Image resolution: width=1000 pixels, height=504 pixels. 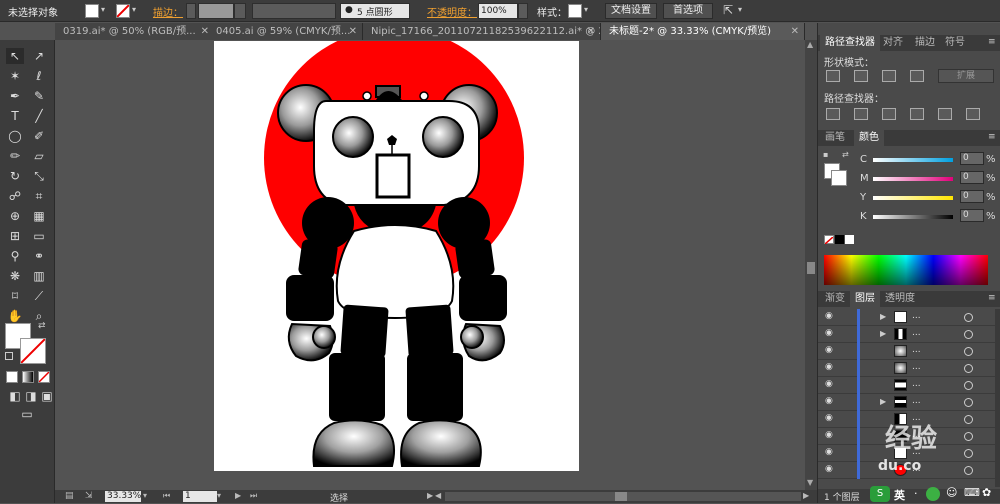 I want to click on exclude-icon, so click(x=917, y=76).